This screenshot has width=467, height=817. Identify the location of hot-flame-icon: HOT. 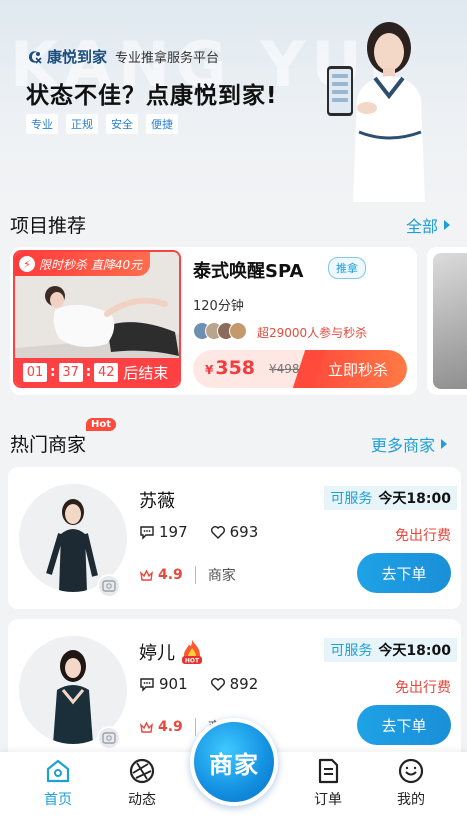
(192, 652).